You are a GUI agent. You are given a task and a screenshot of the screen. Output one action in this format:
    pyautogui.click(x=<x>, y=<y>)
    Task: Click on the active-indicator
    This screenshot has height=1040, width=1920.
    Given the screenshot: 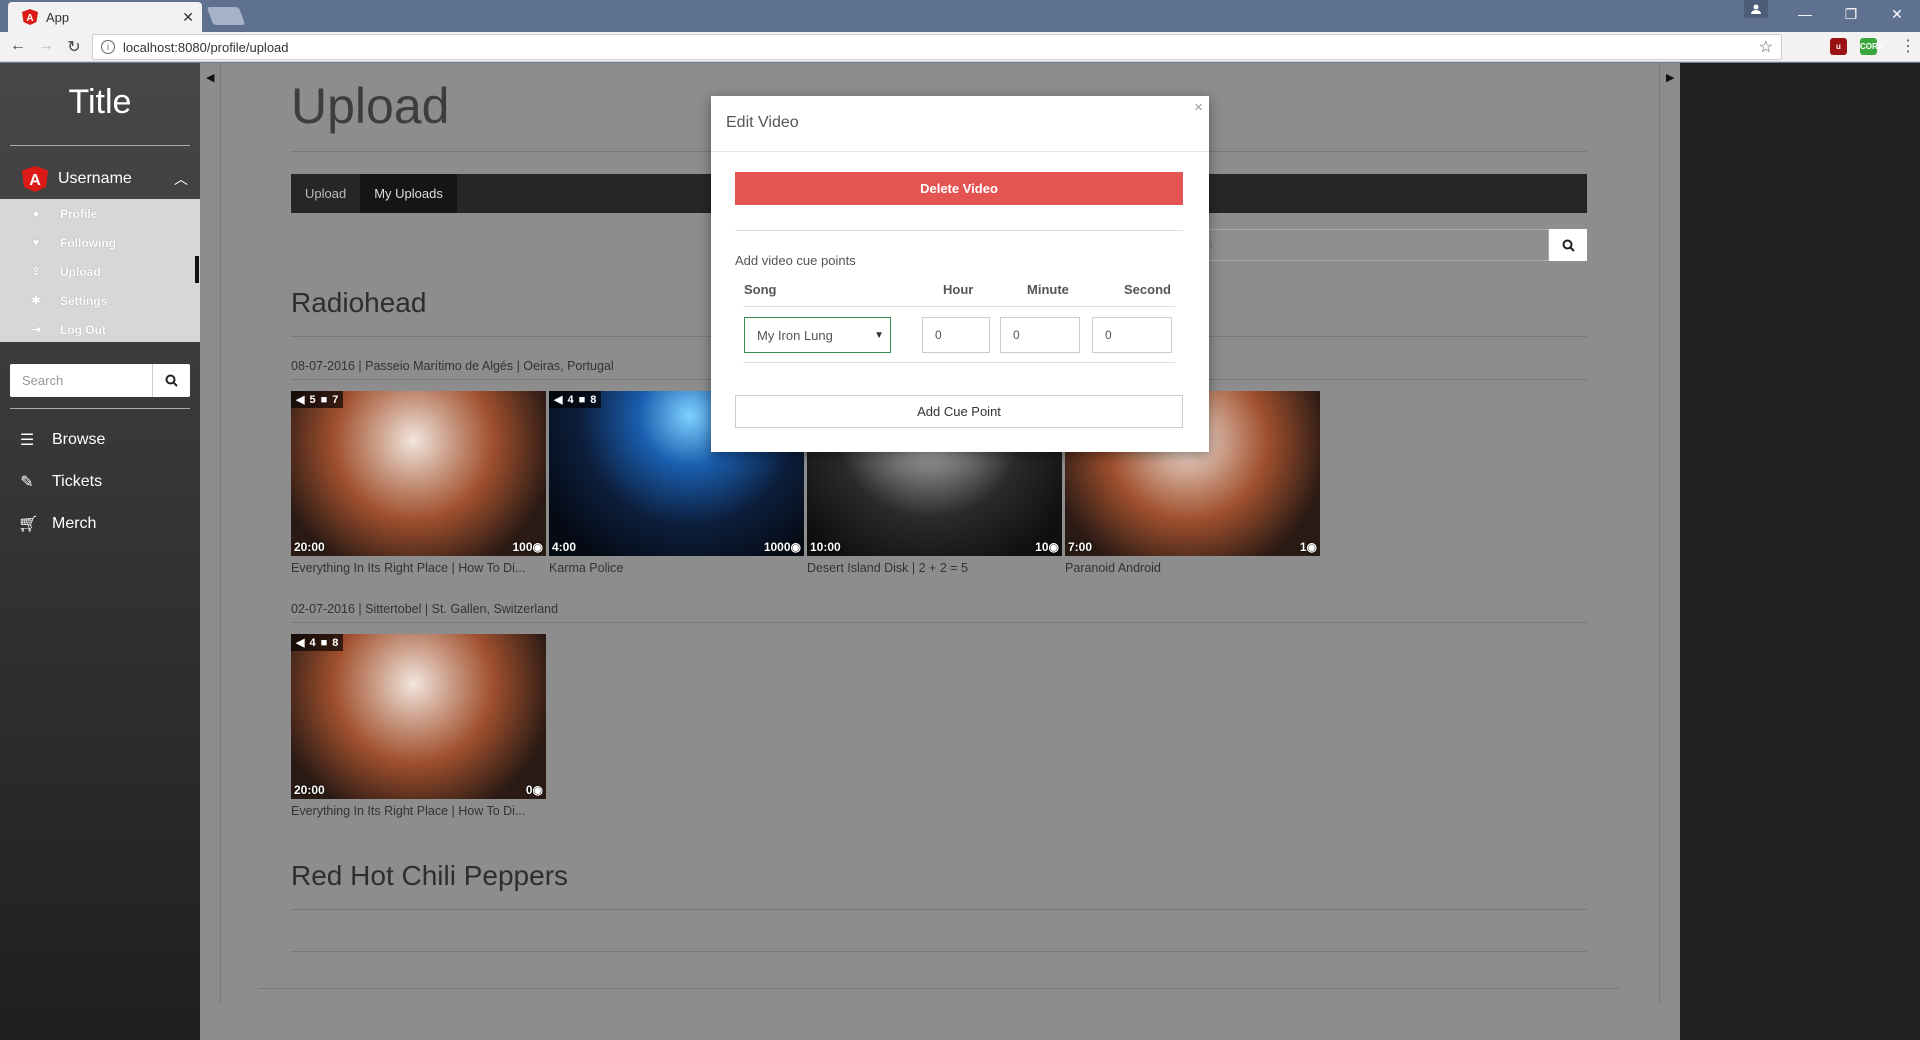 What is the action you would take?
    pyautogui.click(x=197, y=269)
    